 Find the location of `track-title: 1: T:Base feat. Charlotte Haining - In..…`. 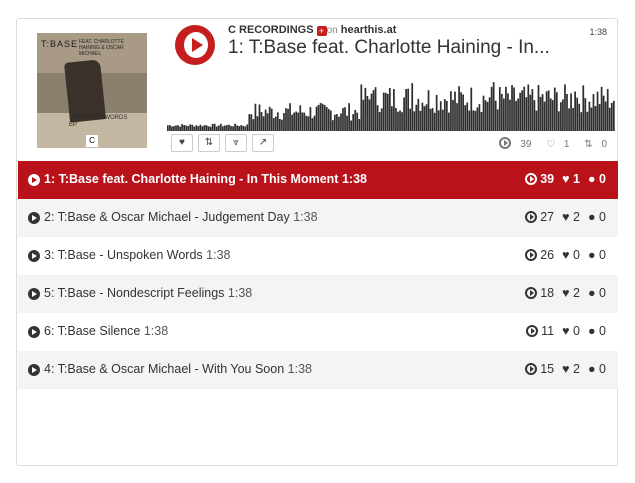

track-title: 1: T:Base feat. Charlotte Haining - In..… is located at coordinates (408, 48).